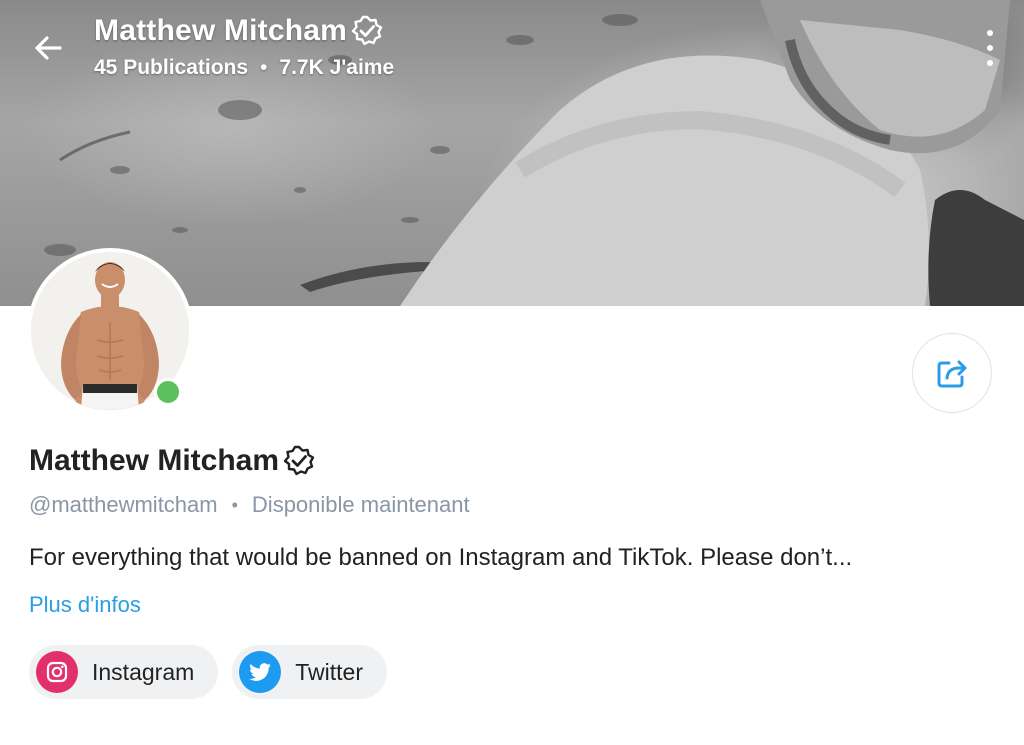  I want to click on more-options-button, so click(990, 48).